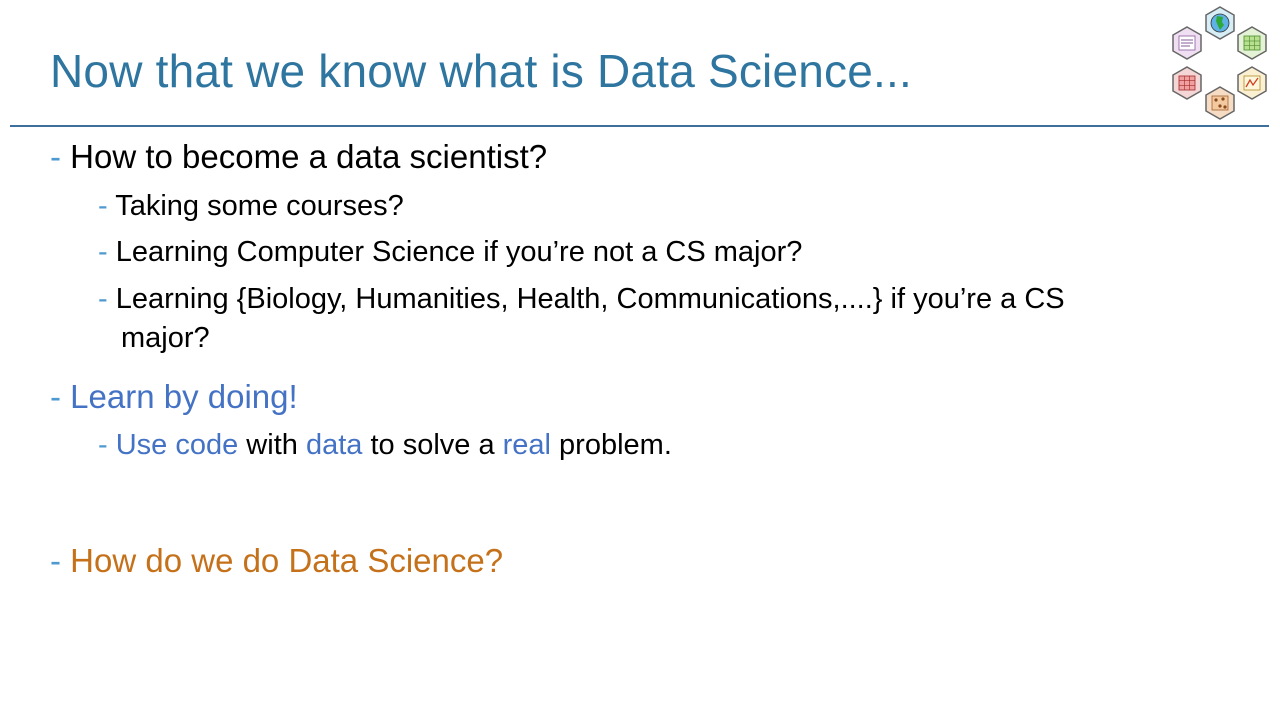  What do you see at coordinates (287, 560) in the screenshot?
I see `bullet-text: How do we do Data Science?` at bounding box center [287, 560].